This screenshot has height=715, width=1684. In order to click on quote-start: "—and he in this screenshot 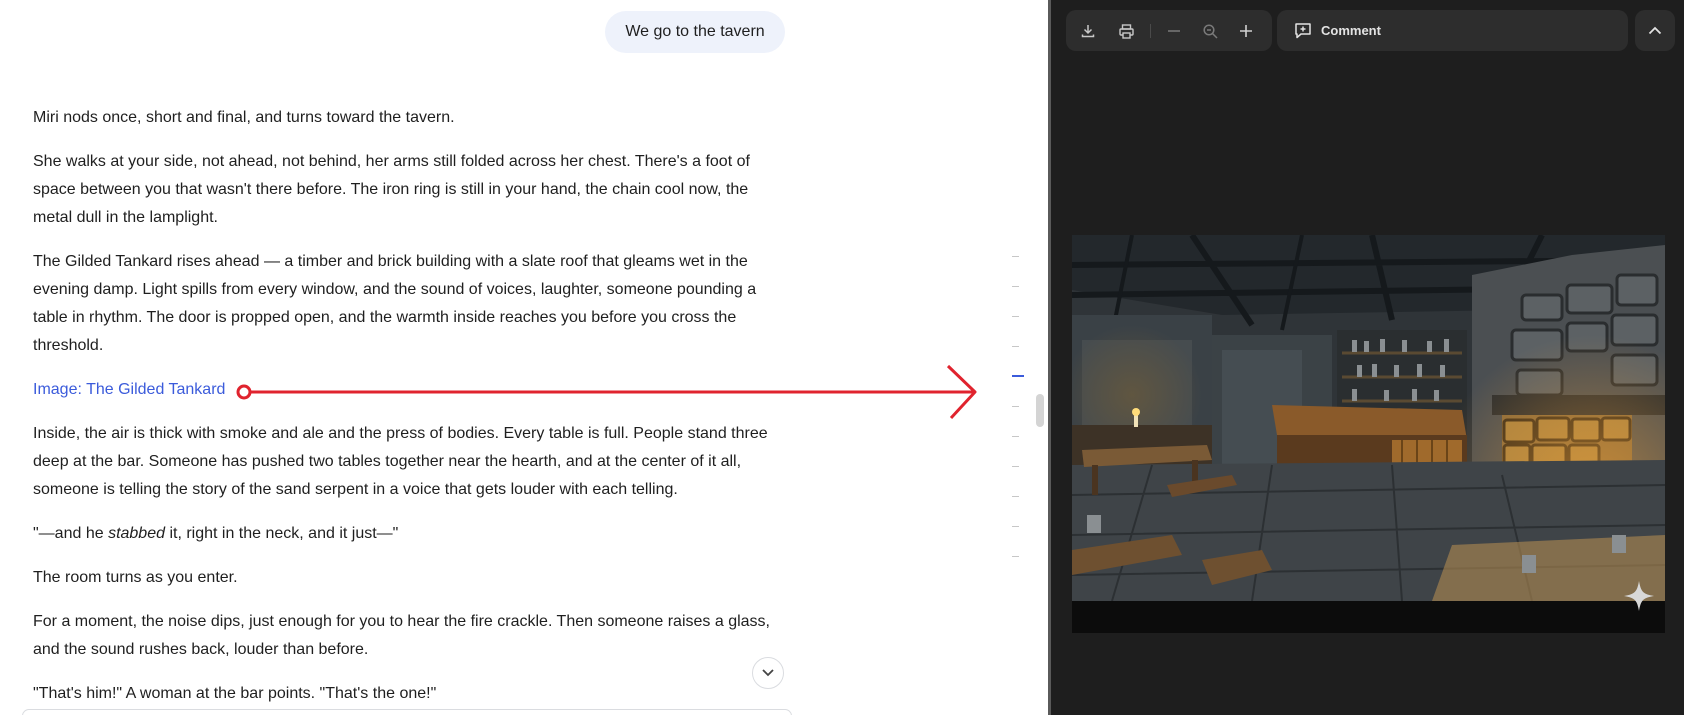, I will do `click(71, 533)`.